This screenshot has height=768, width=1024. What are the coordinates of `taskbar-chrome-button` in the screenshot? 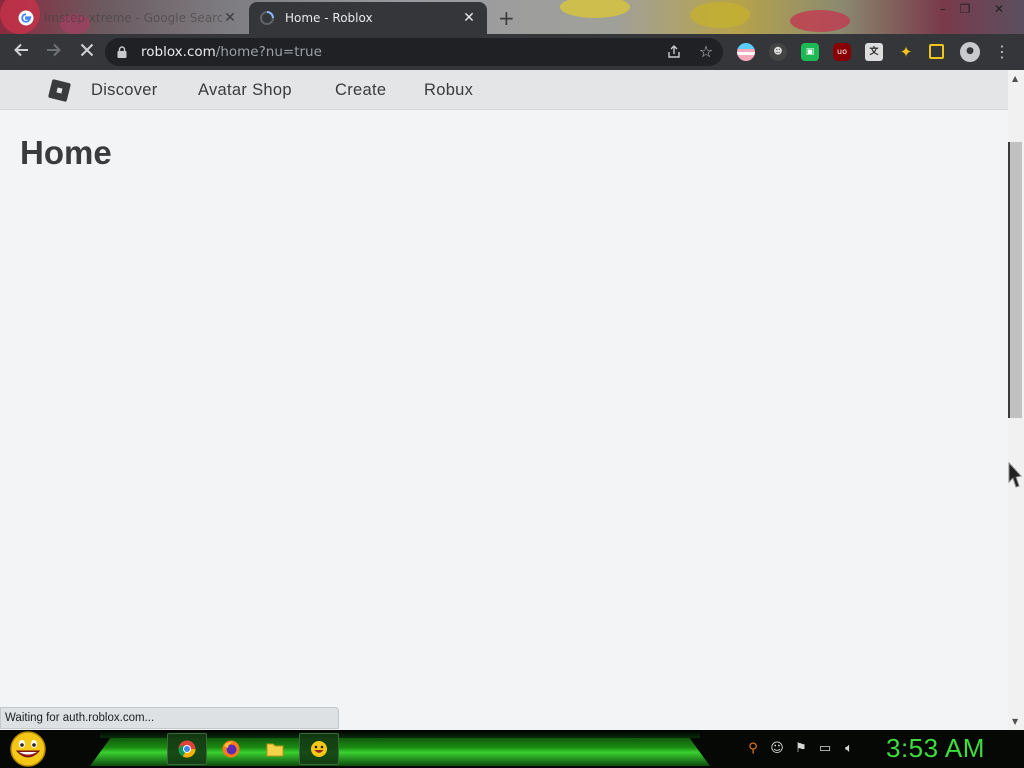 It's located at (187, 749).